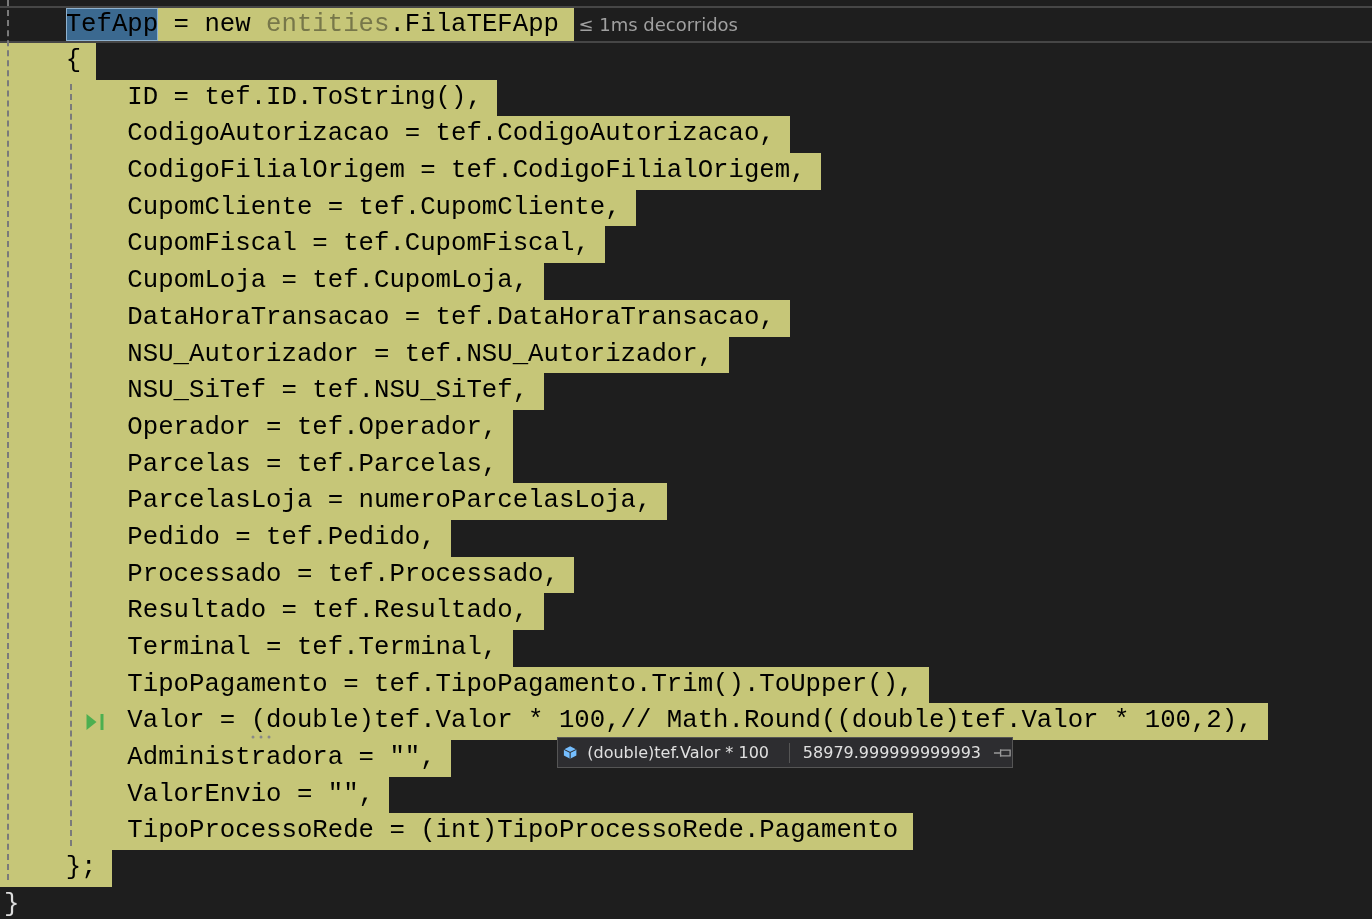 Image resolution: width=1372 pixels, height=919 pixels. What do you see at coordinates (328, 24) in the screenshot?
I see `namespace-token: entities` at bounding box center [328, 24].